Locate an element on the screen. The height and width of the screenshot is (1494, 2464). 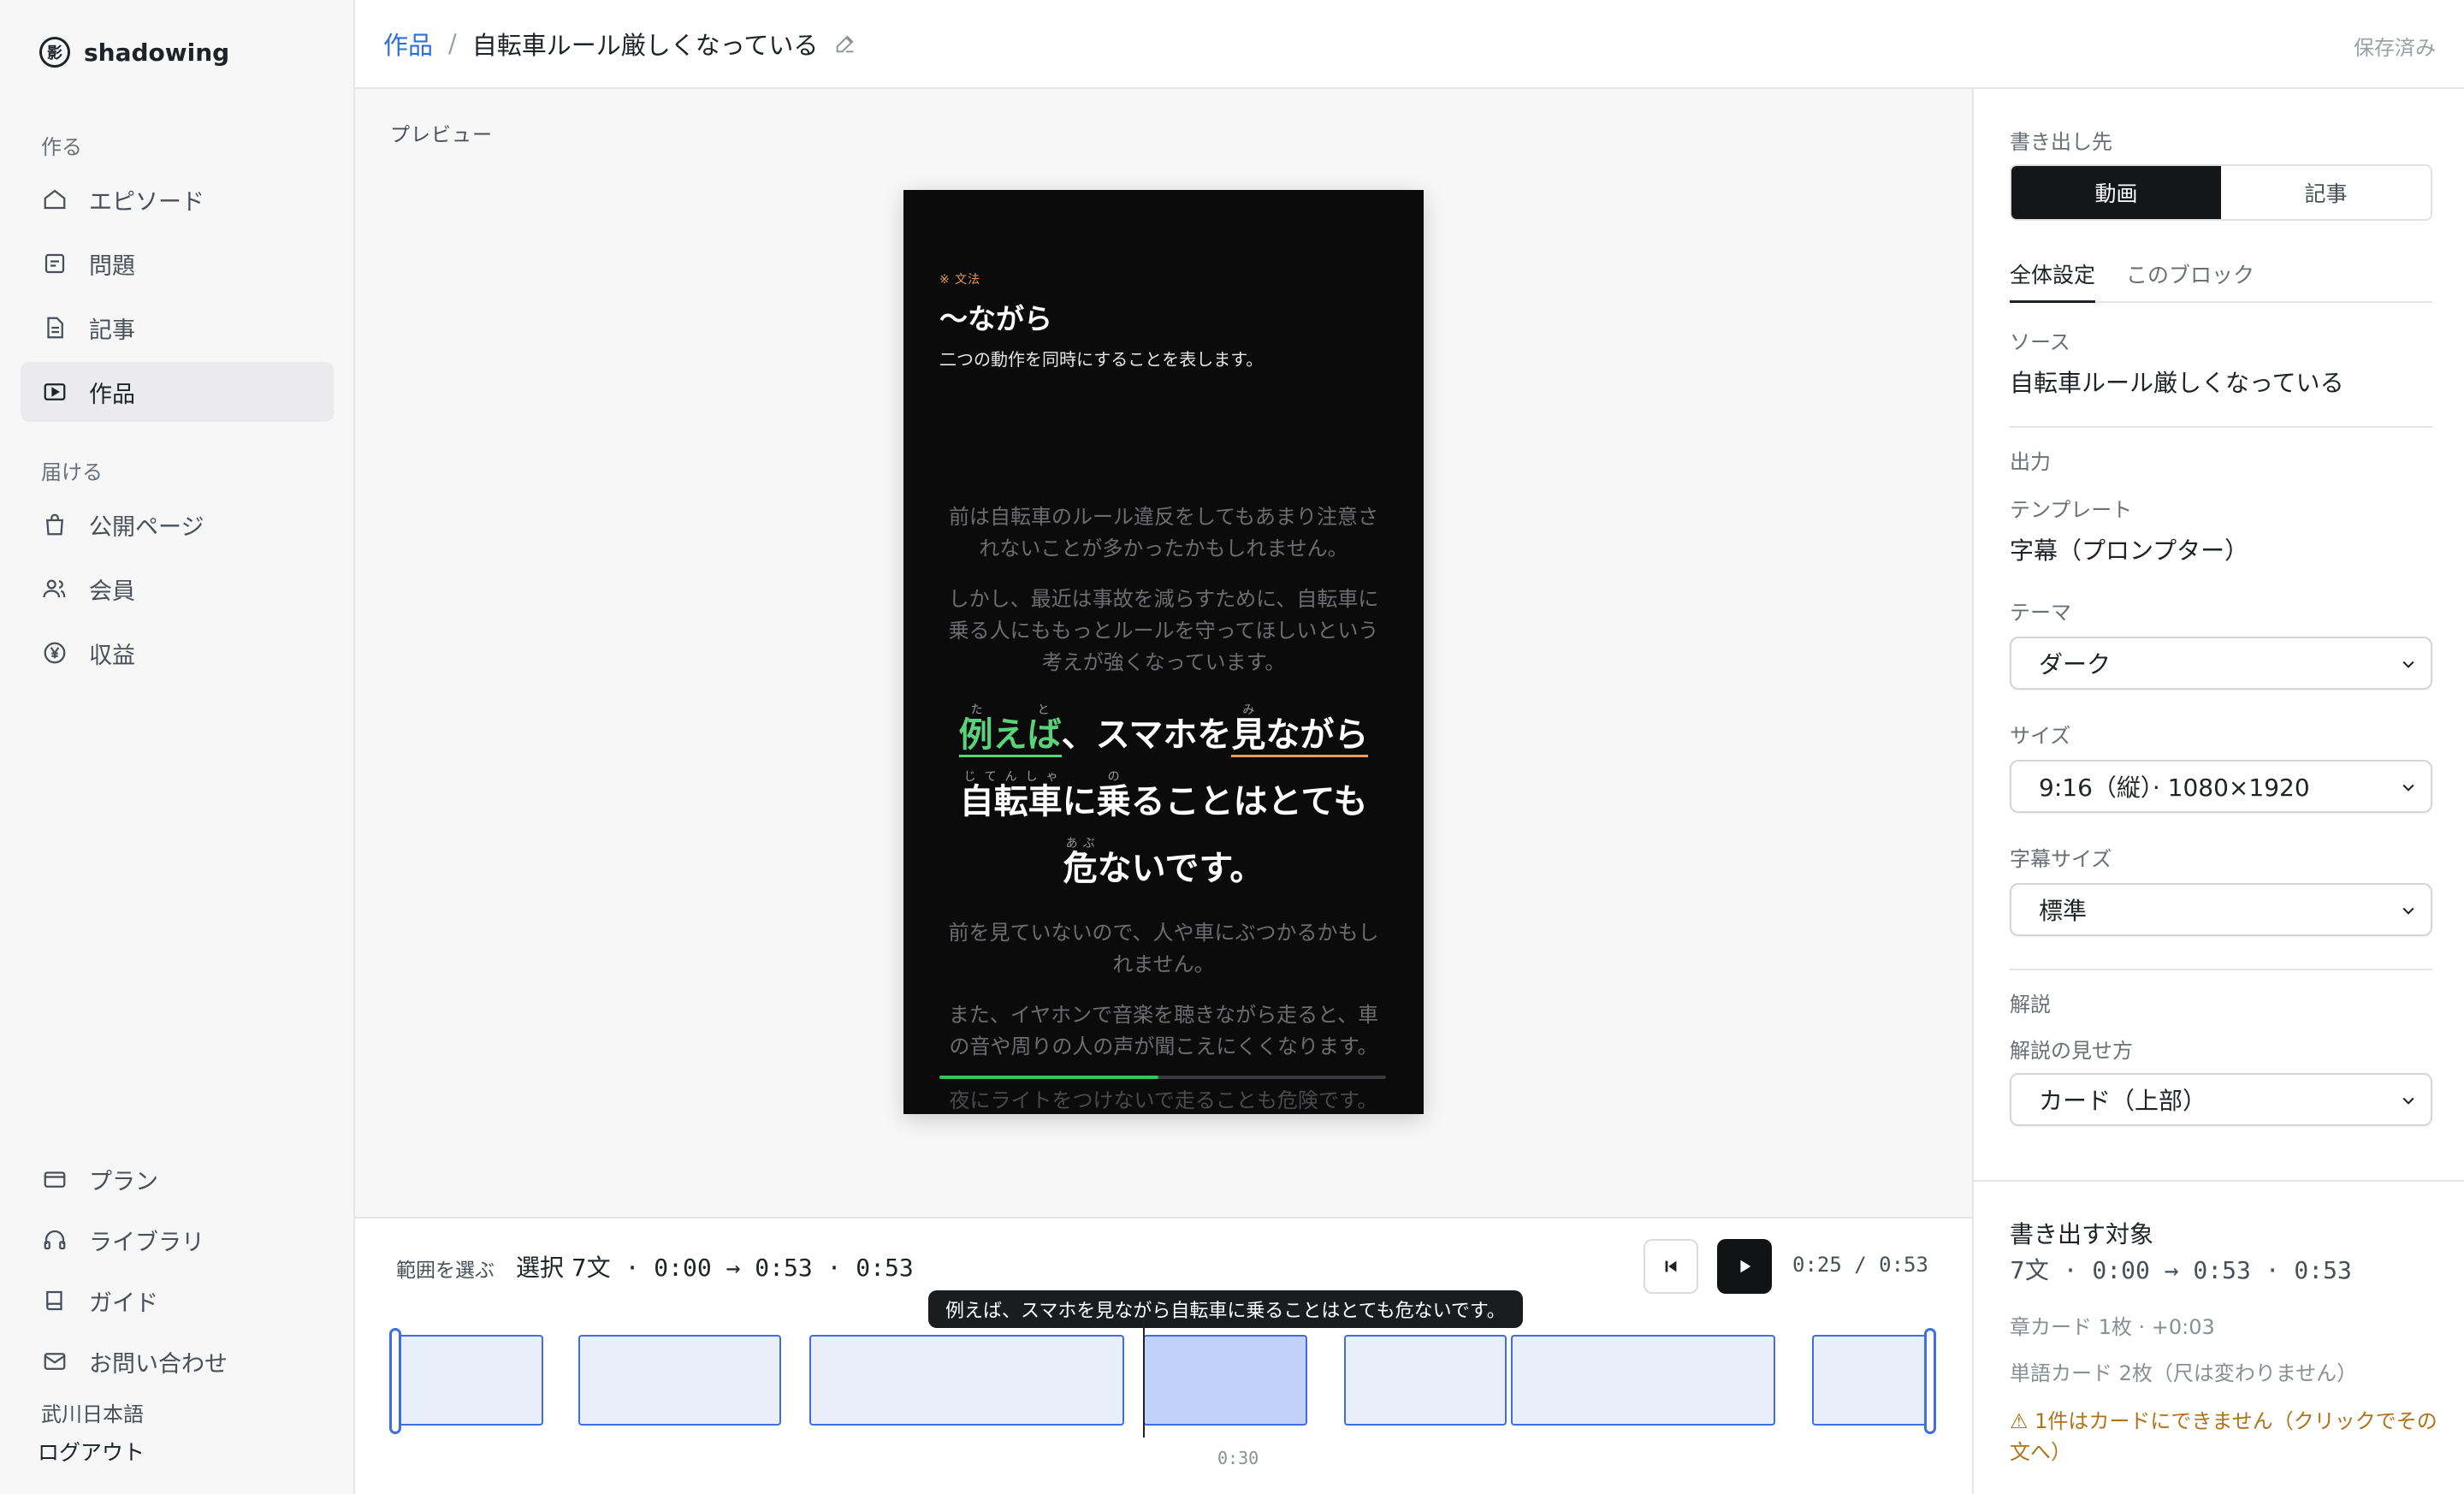
tab-this-block: このブロック is located at coordinates (2190, 279).